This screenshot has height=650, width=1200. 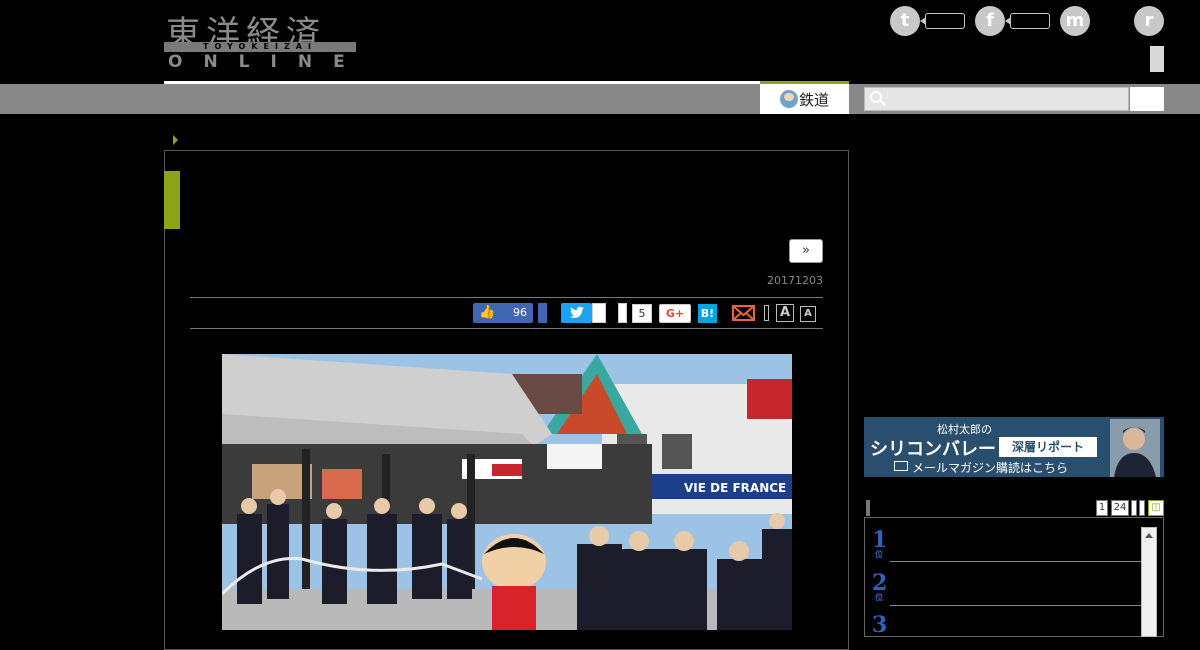 I want to click on site-logo: 東洋経済 TOYOKEIZAI ONLINE, so click(x=260, y=39).